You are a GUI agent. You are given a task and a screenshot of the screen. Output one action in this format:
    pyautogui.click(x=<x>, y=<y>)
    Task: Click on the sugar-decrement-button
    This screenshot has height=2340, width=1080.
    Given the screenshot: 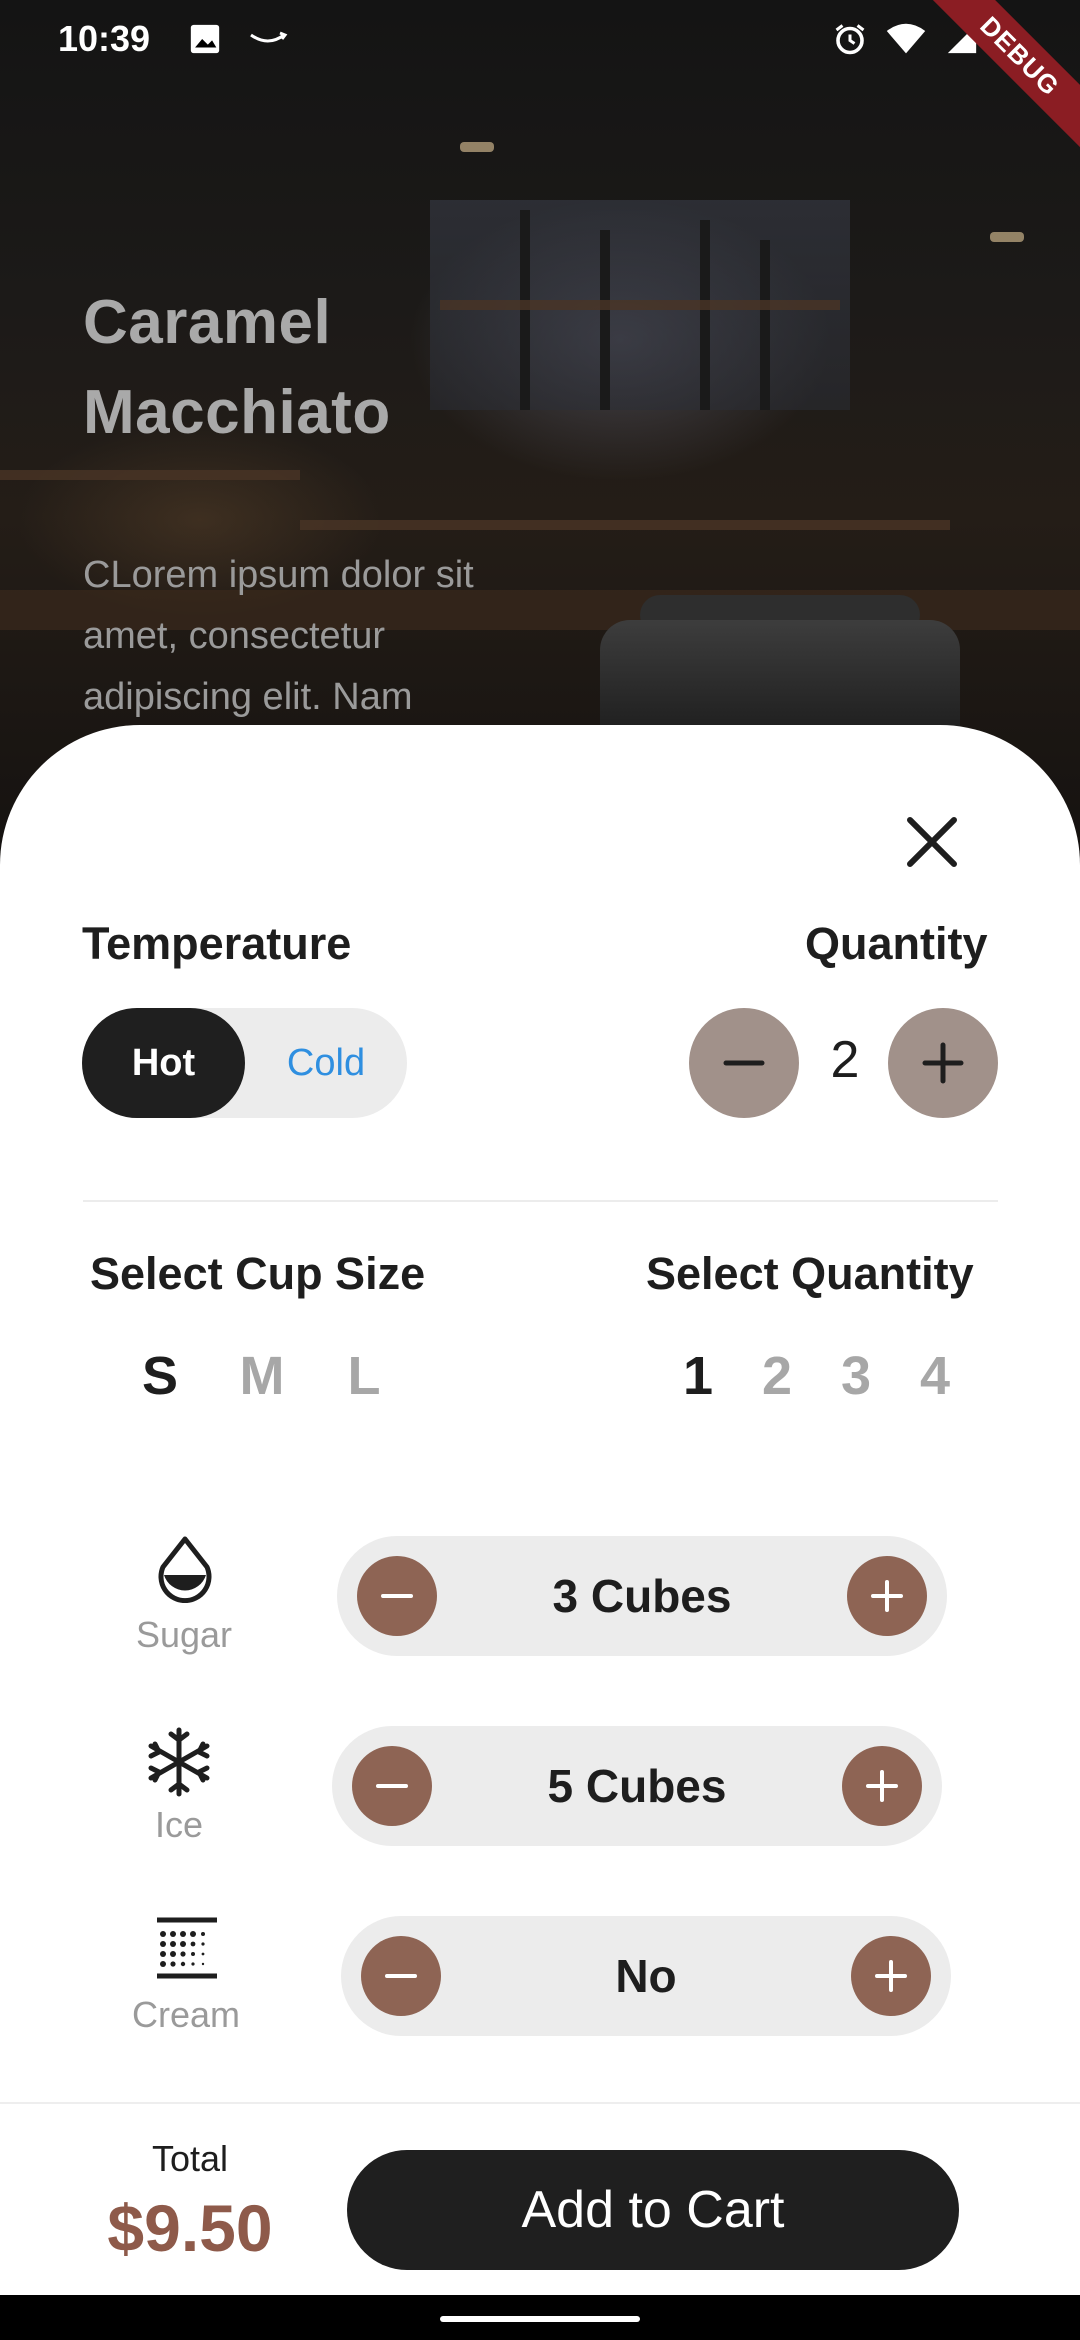 What is the action you would take?
    pyautogui.click(x=397, y=1596)
    